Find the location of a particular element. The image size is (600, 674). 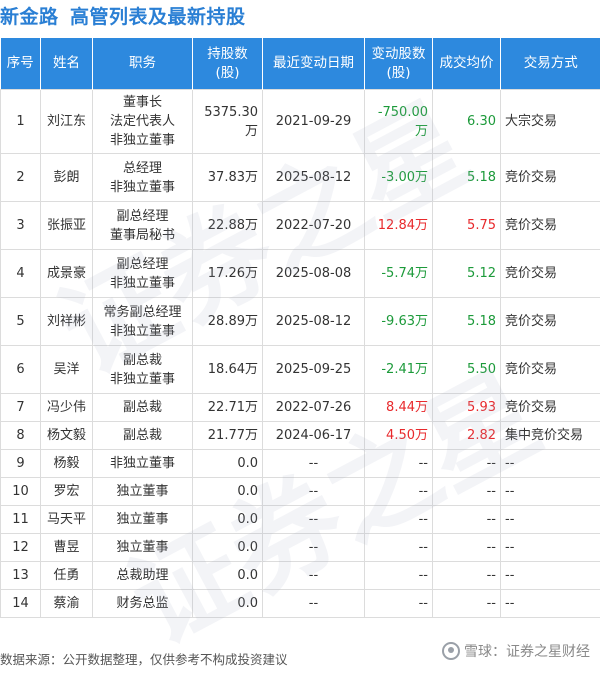

table-row: 13任勇总裁助理0.0-------- is located at coordinates (300, 576).